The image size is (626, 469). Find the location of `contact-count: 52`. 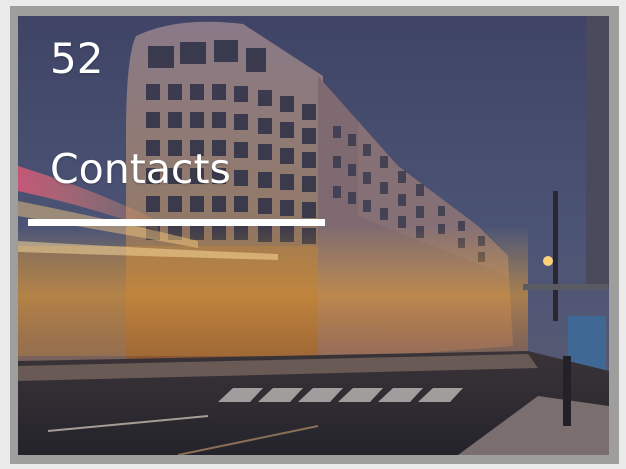

contact-count: 52 is located at coordinates (77, 58).